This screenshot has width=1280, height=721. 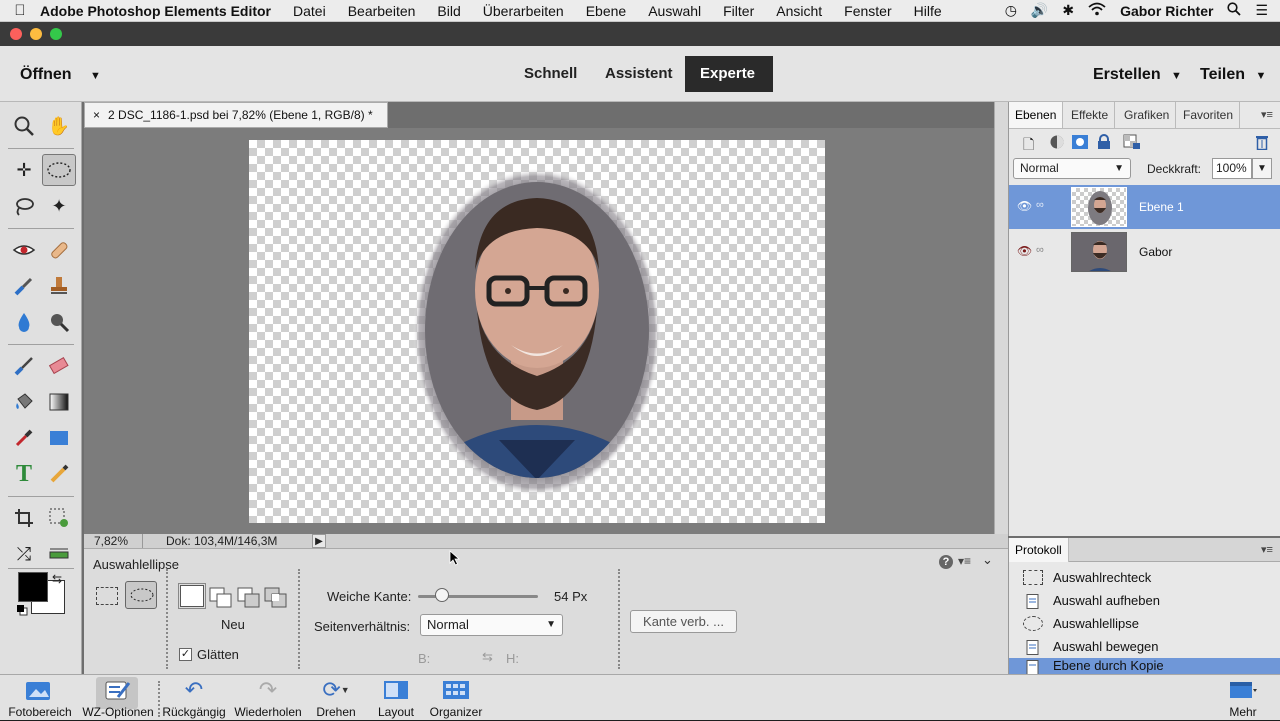 I want to click on undo-button: ↶ Rückgängig, so click(x=194, y=698).